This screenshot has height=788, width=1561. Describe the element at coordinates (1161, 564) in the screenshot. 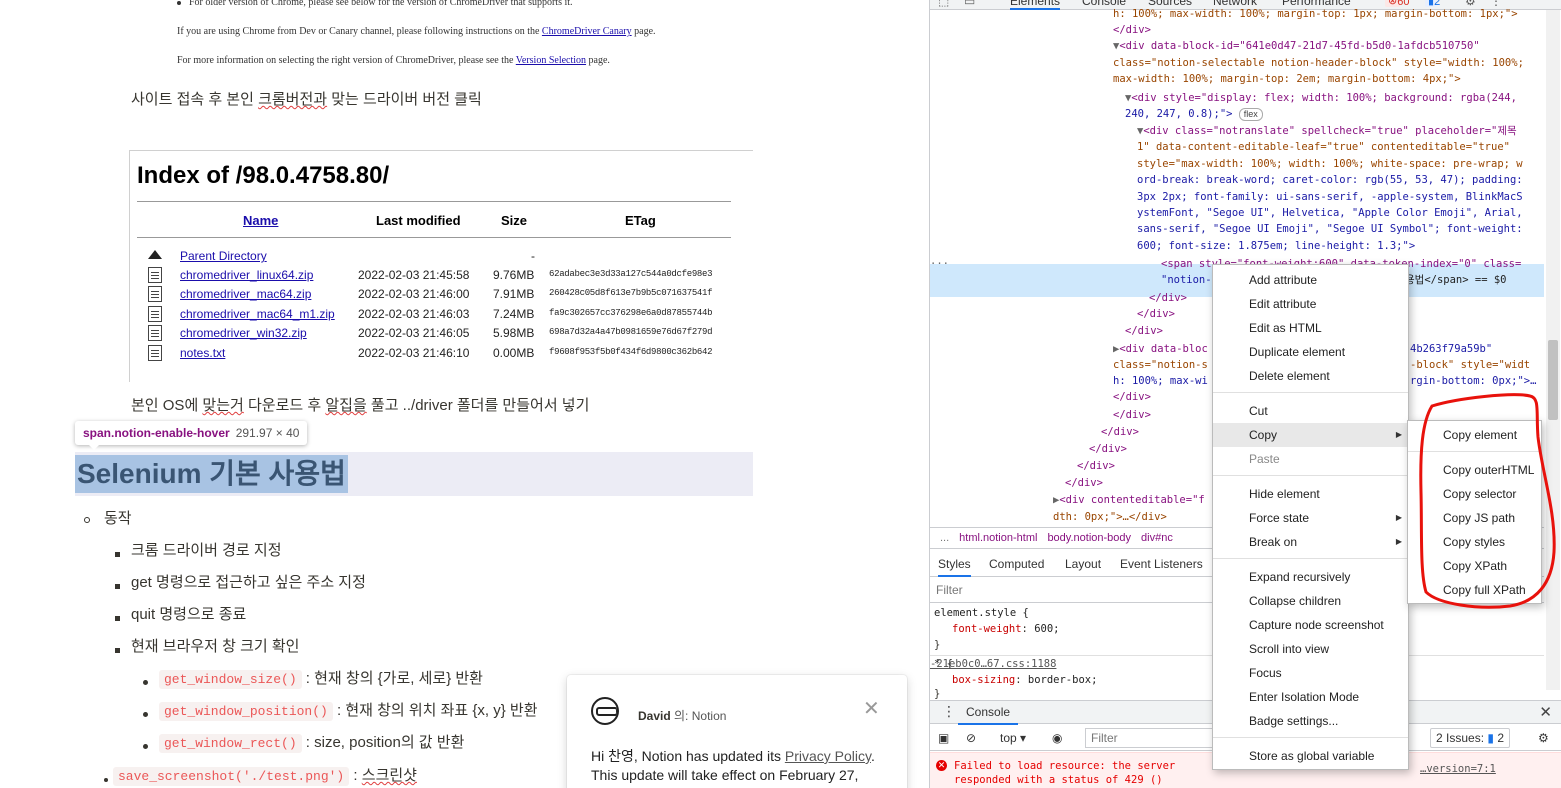

I see `tab-event-listeners: Event Listeners` at that location.